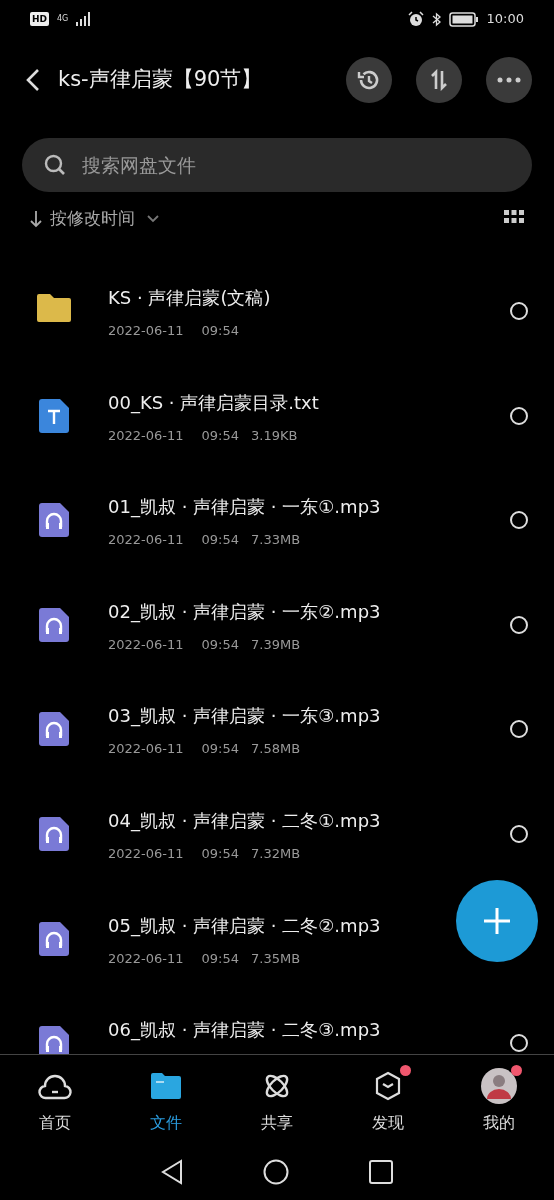  I want to click on more-icon, so click(509, 80).